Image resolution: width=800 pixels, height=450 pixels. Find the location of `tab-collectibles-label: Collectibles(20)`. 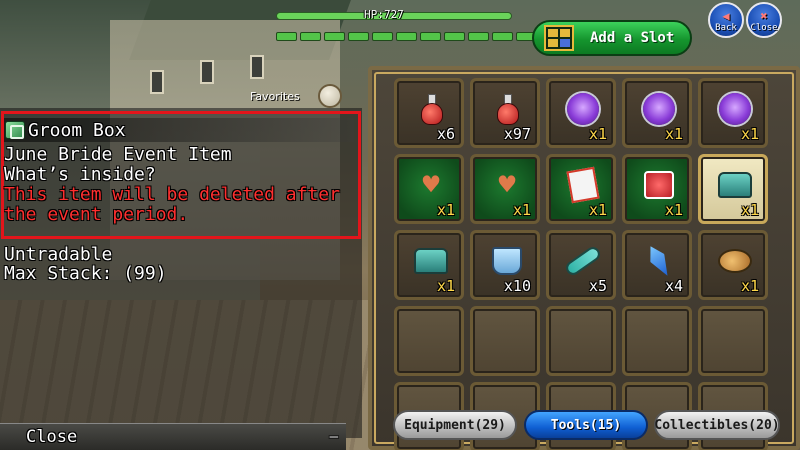

tab-collectibles-label: Collectibles(20) is located at coordinates (717, 425).